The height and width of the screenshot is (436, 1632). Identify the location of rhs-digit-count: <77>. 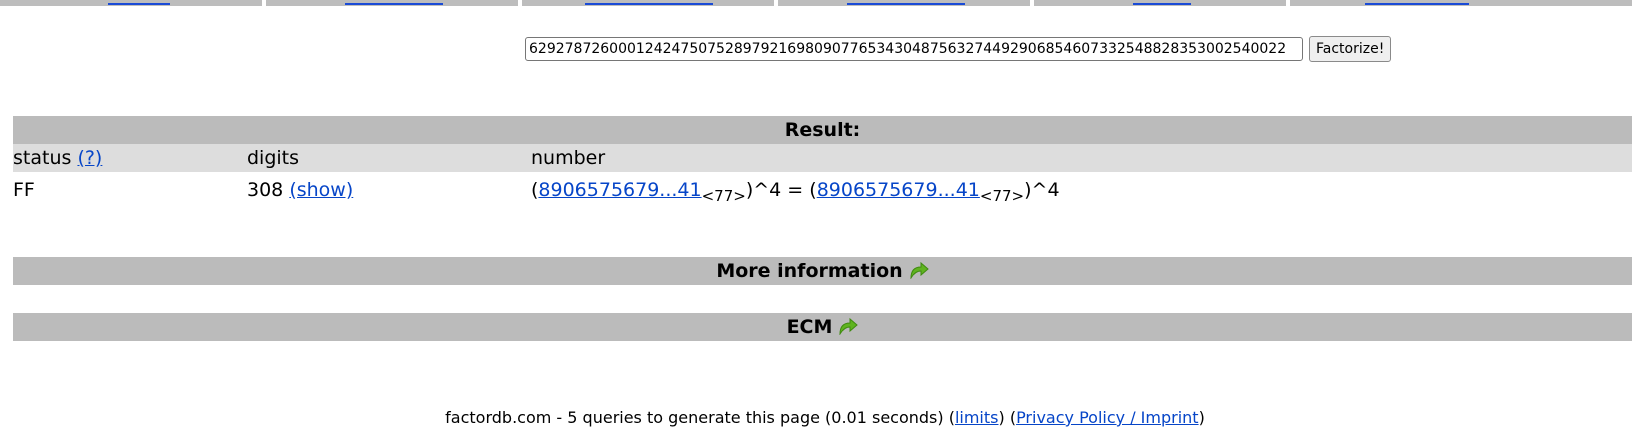
(1002, 196).